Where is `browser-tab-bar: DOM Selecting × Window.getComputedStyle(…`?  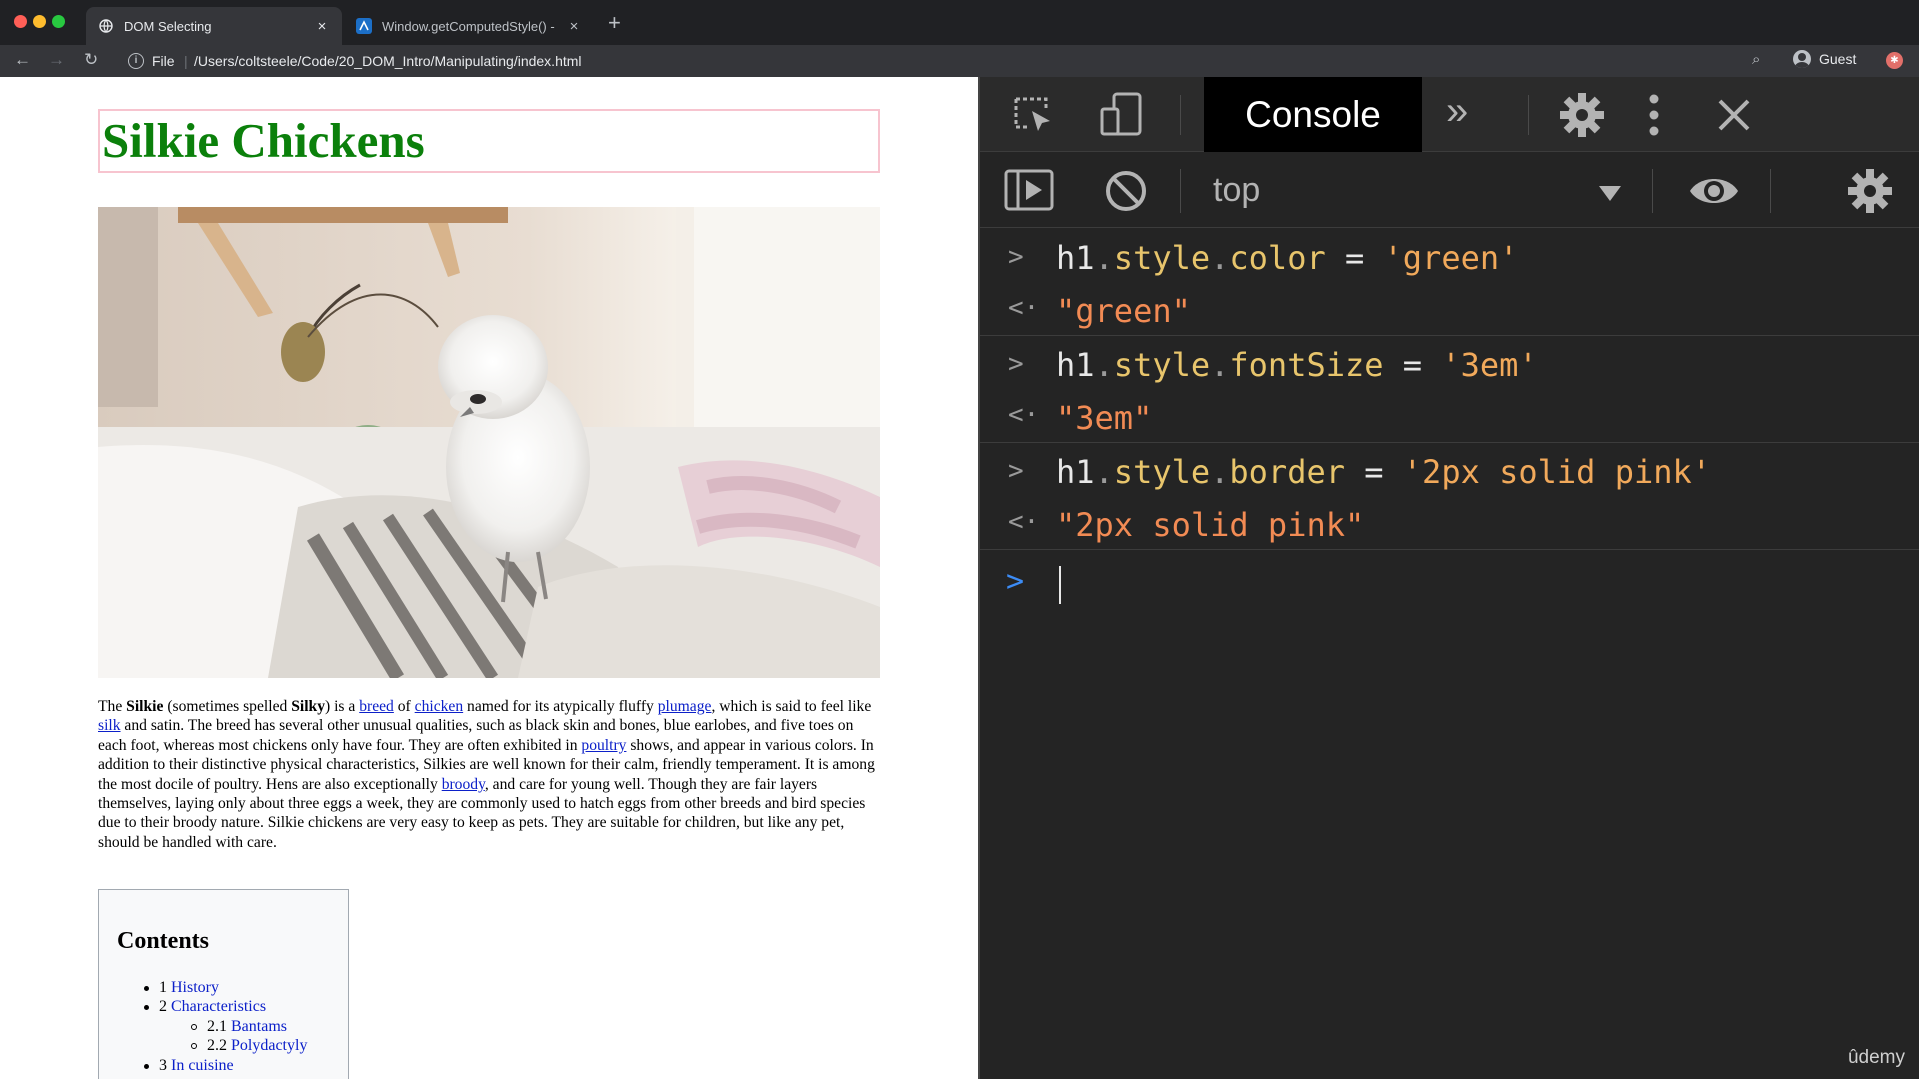 browser-tab-bar: DOM Selecting × Window.getComputedStyle(… is located at coordinates (959, 22).